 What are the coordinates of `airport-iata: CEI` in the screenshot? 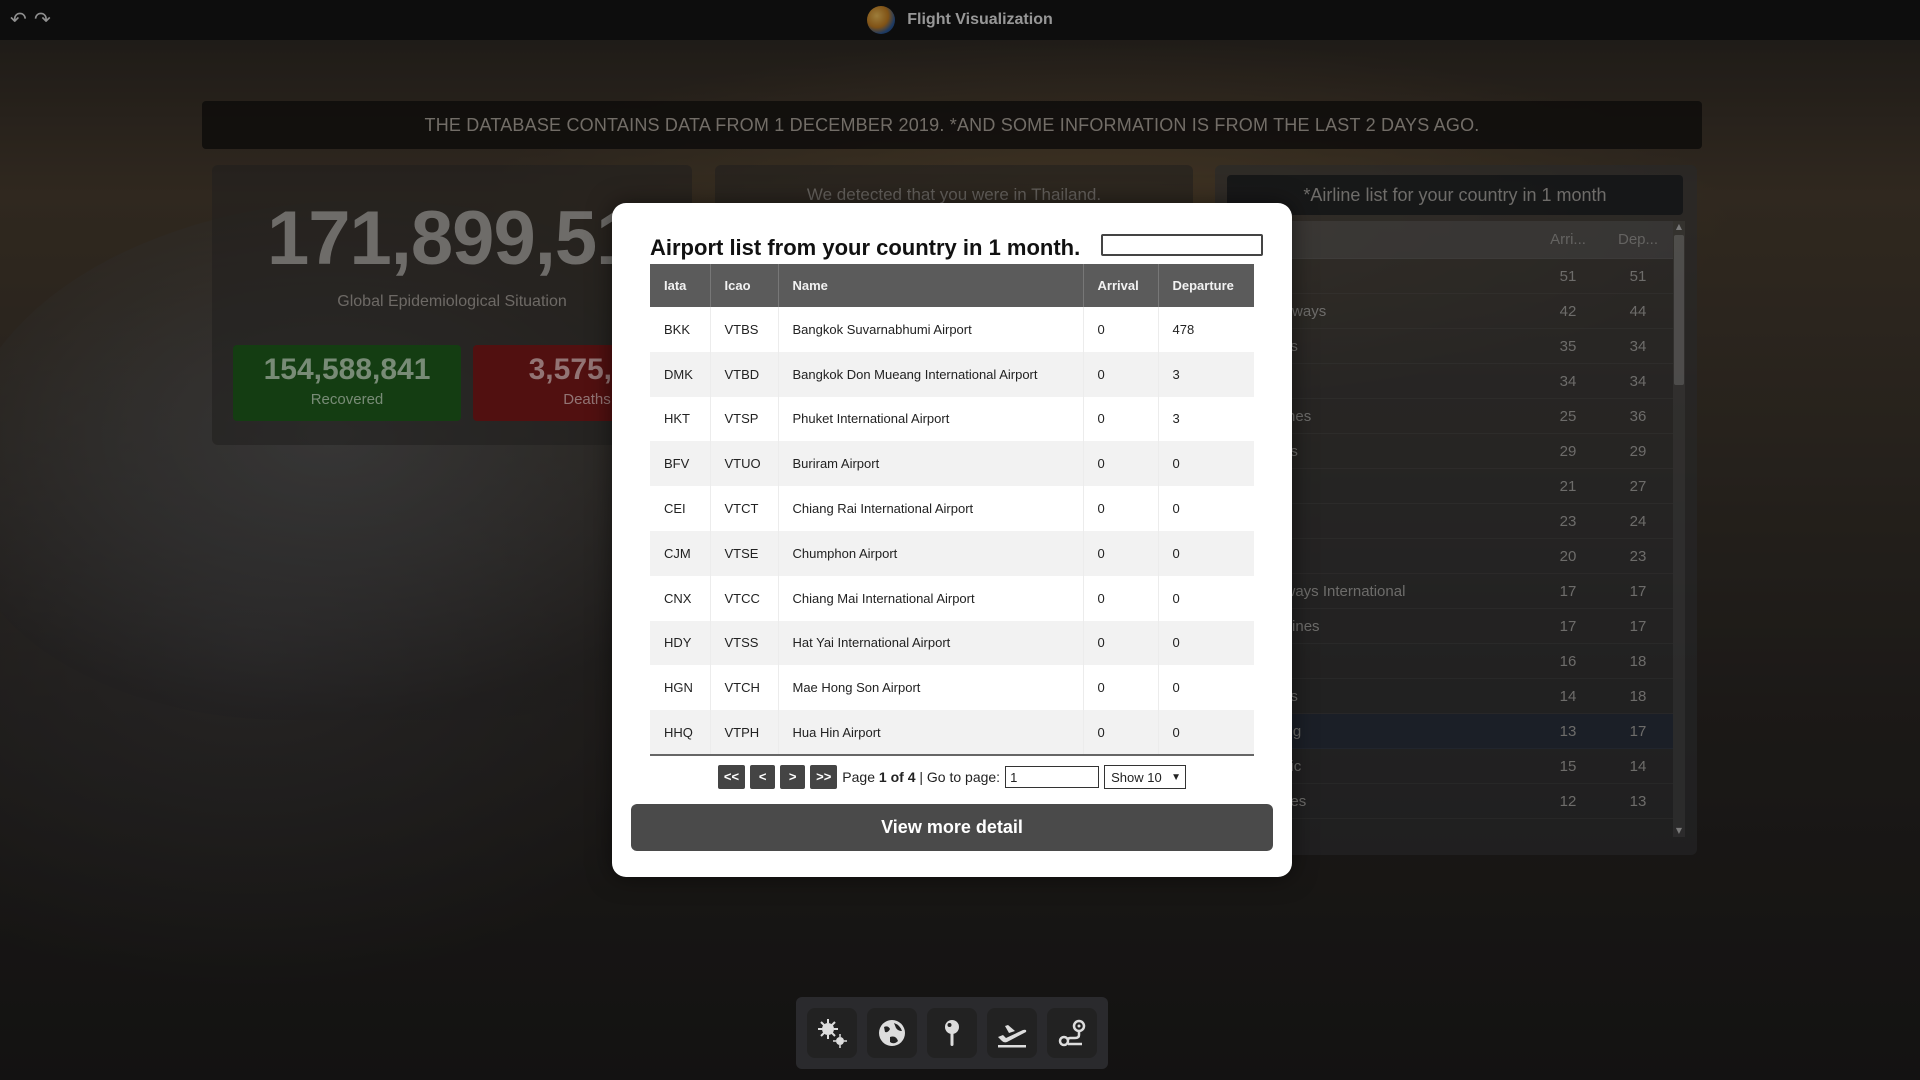 It's located at (680, 508).